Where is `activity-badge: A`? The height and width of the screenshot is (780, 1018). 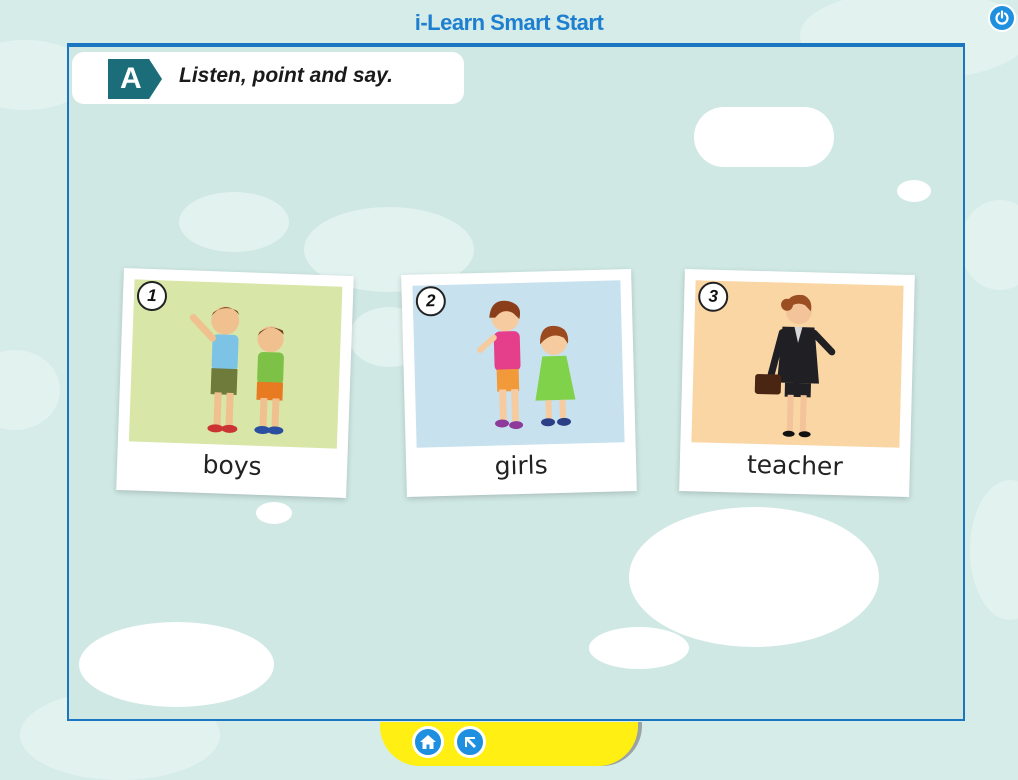
activity-badge: A is located at coordinates (135, 79).